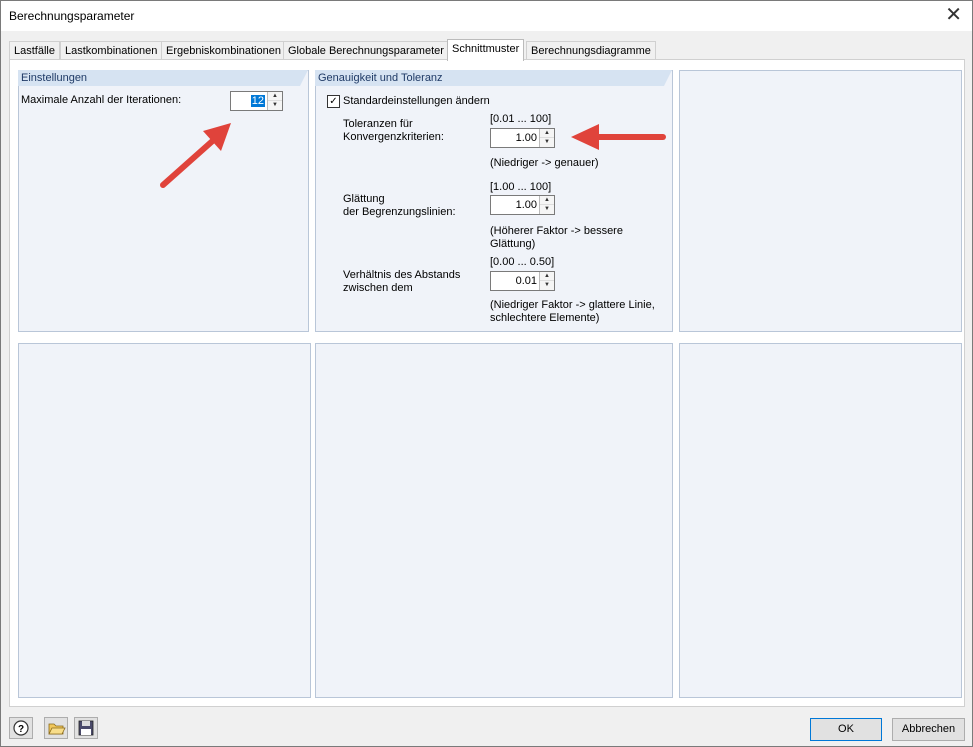  I want to click on save-button, so click(86, 728).